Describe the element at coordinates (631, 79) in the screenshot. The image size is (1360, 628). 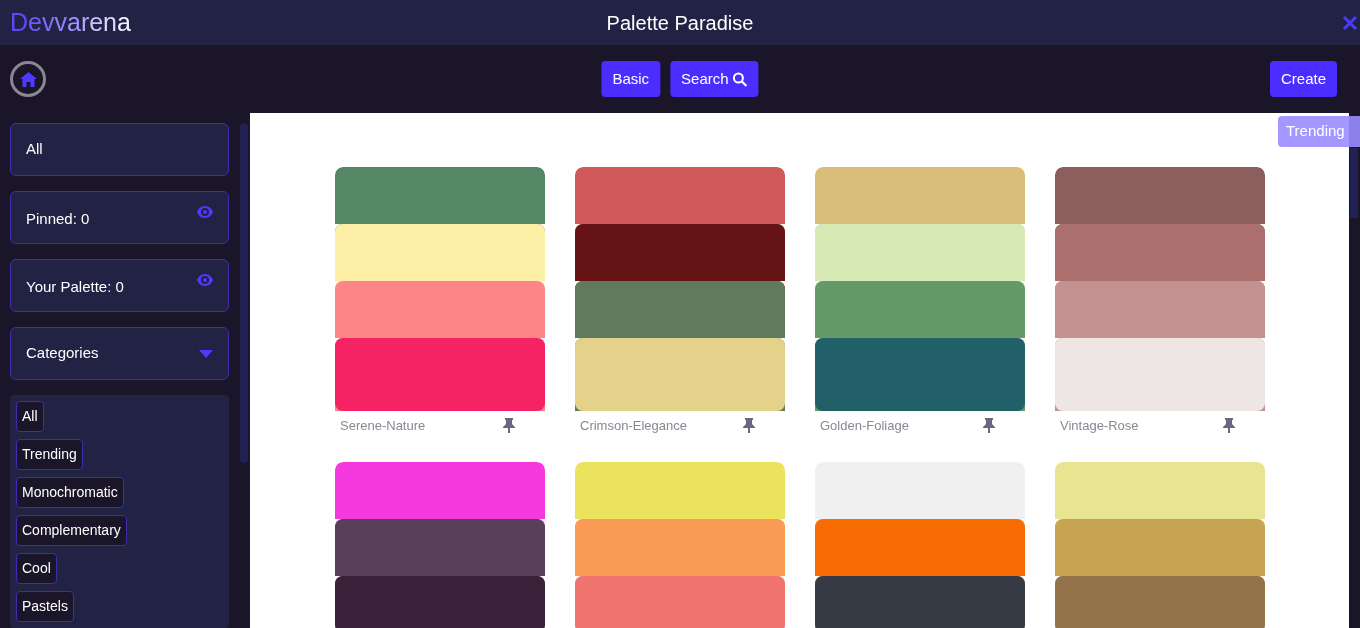
I see `basic-button: Basic` at that location.